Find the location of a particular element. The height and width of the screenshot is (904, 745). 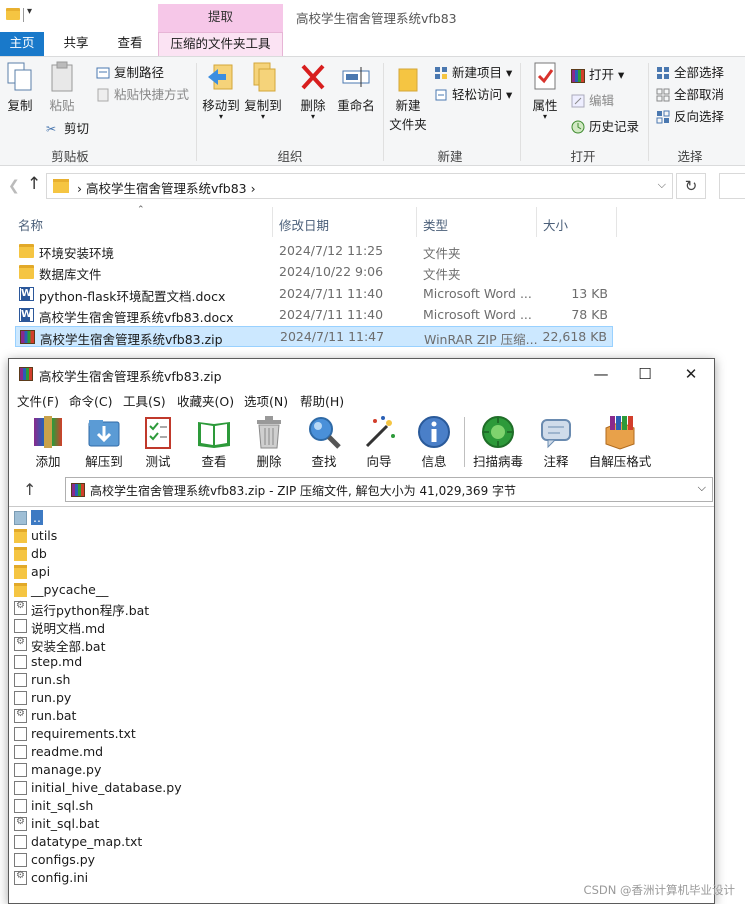

rename-button: 重命名 is located at coordinates (356, 87).